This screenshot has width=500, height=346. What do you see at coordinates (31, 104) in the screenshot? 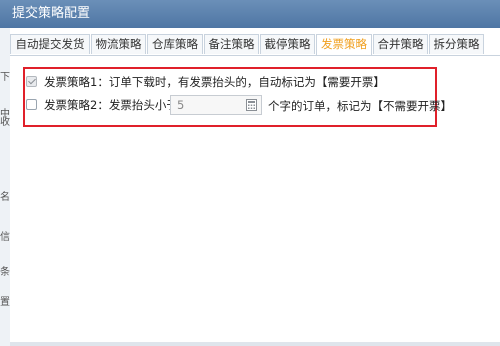
I see `invoice-policy-2-checkbox` at bounding box center [31, 104].